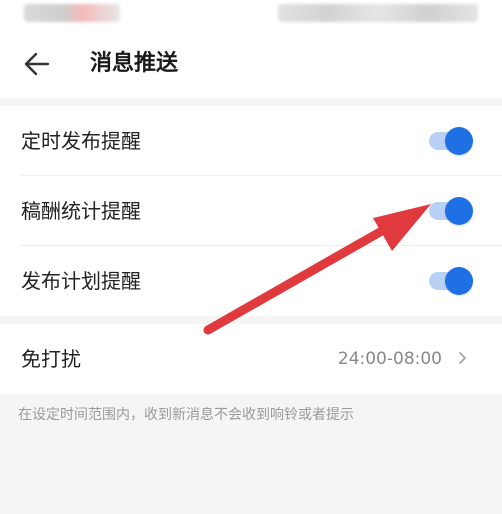 Image resolution: width=502 pixels, height=514 pixels. I want to click on page-title: 消息推送, so click(134, 63).